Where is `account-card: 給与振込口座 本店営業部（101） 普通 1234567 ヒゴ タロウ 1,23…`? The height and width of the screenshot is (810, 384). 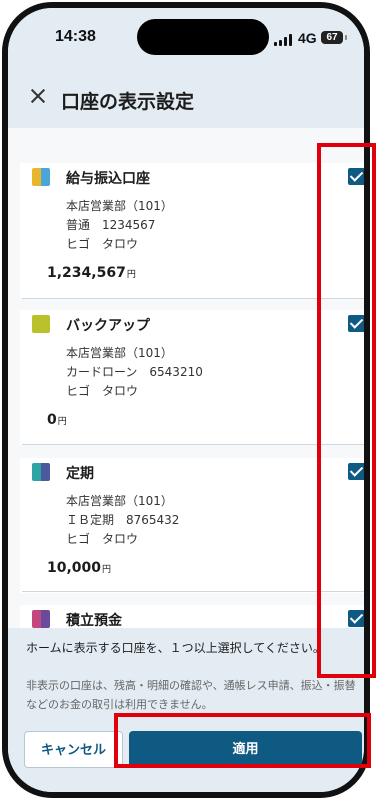 account-card: 給与振込口座 本店営業部（101） 普通 1234567 ヒゴ タロウ 1,23… is located at coordinates (192, 230).